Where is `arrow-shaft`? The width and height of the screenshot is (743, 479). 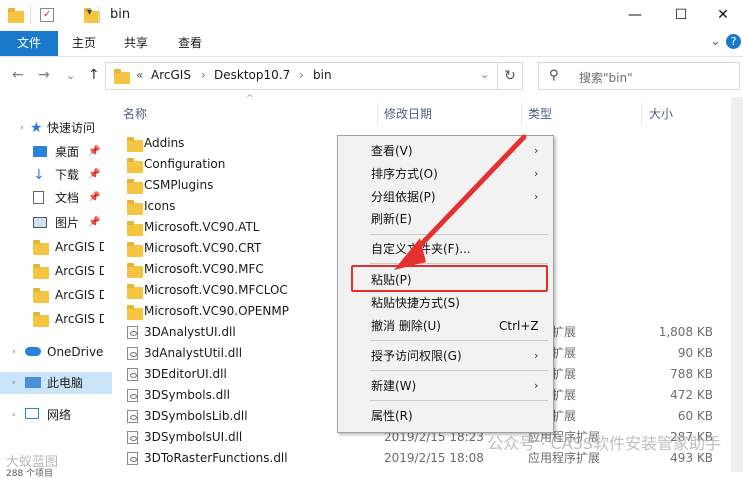
arrow-shaft is located at coordinates (468, 195).